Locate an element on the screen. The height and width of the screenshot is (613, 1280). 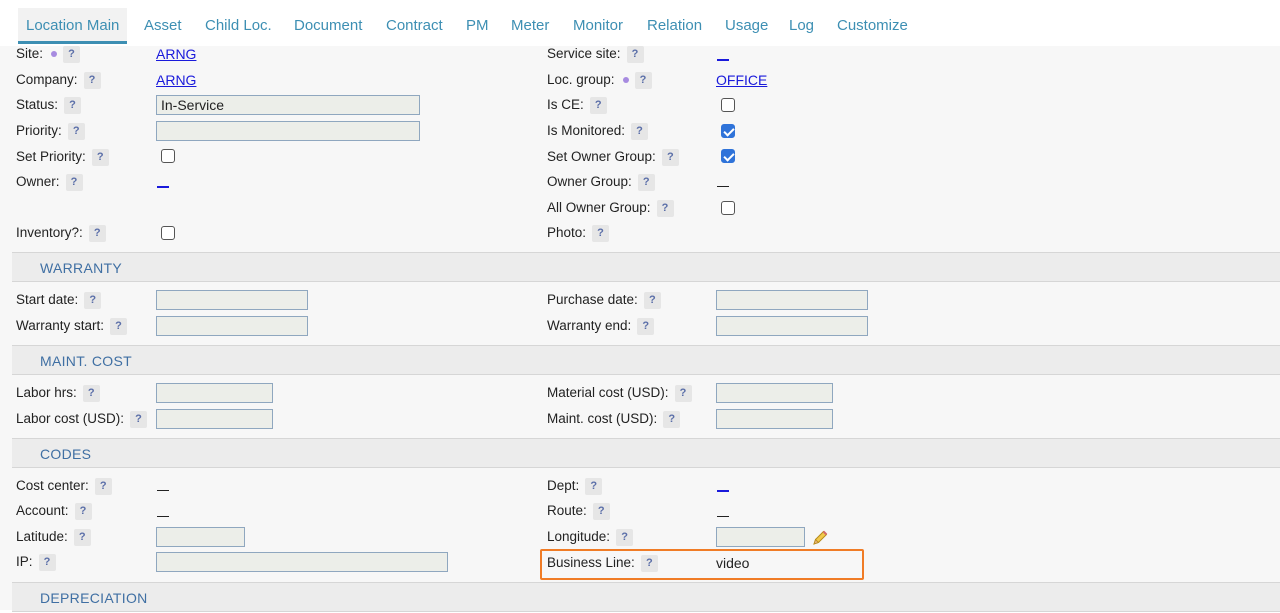
tab-monitor: Monitor is located at coordinates (598, 26).